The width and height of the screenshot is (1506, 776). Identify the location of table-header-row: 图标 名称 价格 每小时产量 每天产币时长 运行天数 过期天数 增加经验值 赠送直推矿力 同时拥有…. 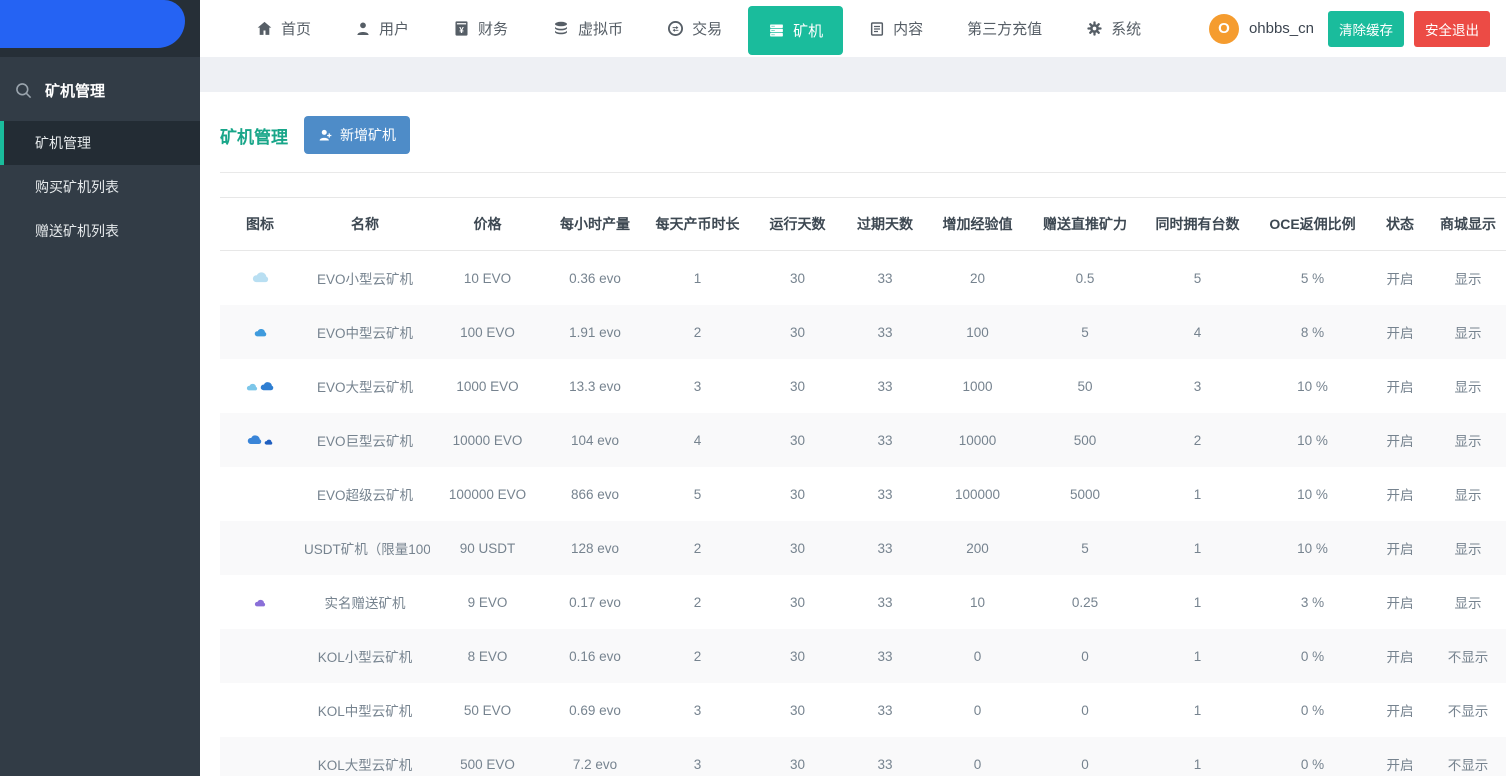
(863, 224).